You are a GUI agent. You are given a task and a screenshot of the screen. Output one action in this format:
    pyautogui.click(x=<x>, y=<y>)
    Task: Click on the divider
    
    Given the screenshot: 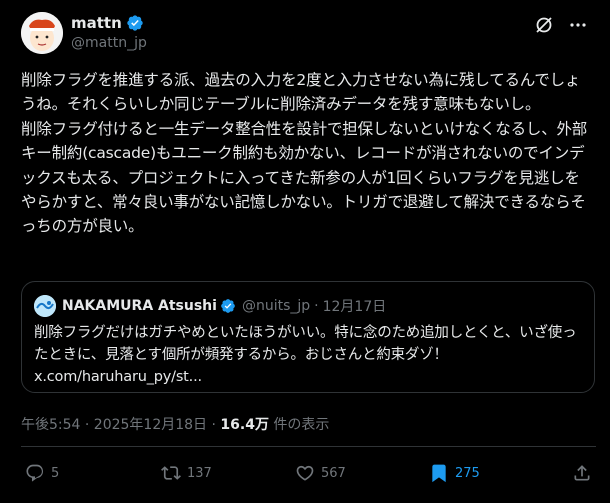 What is the action you would take?
    pyautogui.click(x=308, y=446)
    